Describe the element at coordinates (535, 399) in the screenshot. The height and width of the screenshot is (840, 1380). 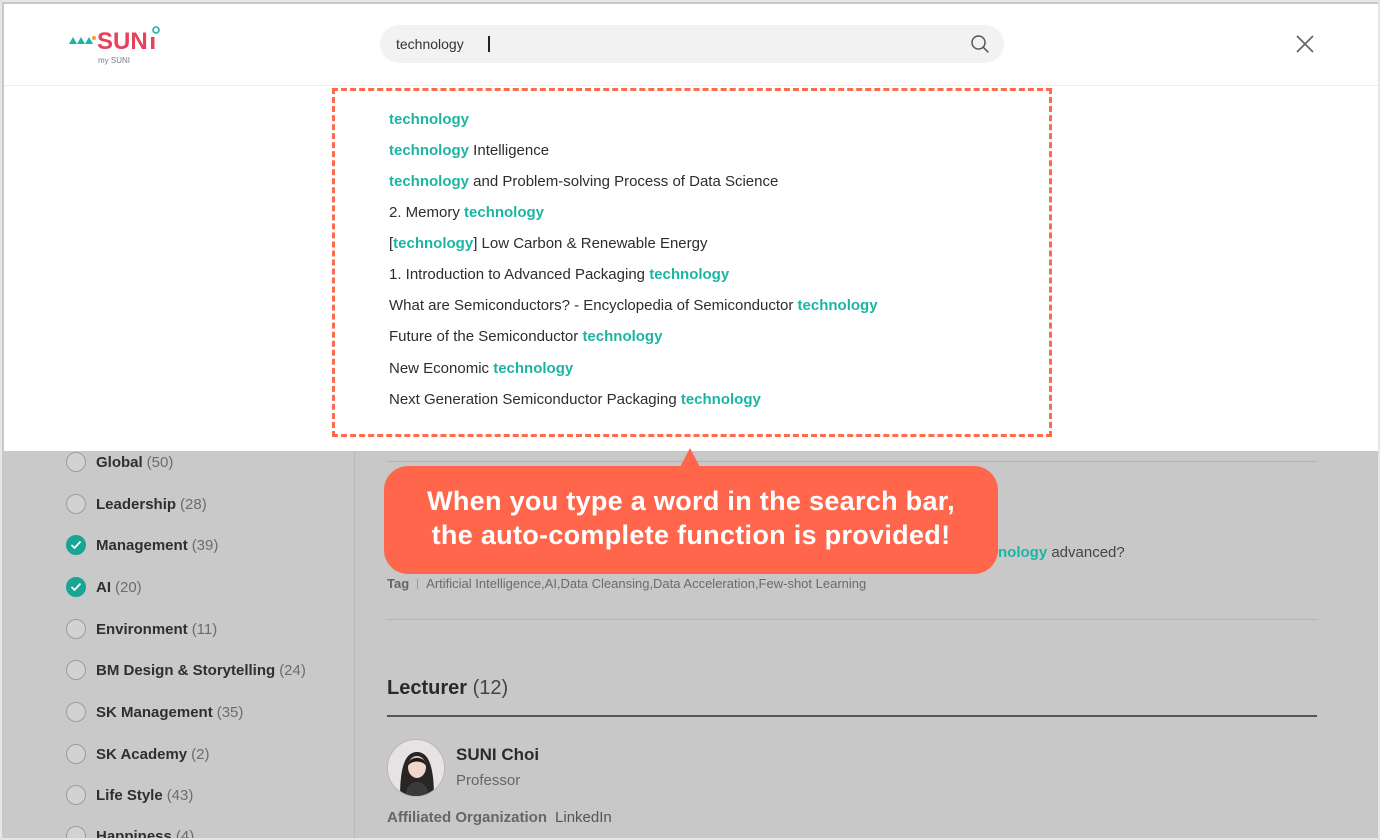
I see `suggestion-prefix: Next Generation Semiconductor Packaging` at that location.